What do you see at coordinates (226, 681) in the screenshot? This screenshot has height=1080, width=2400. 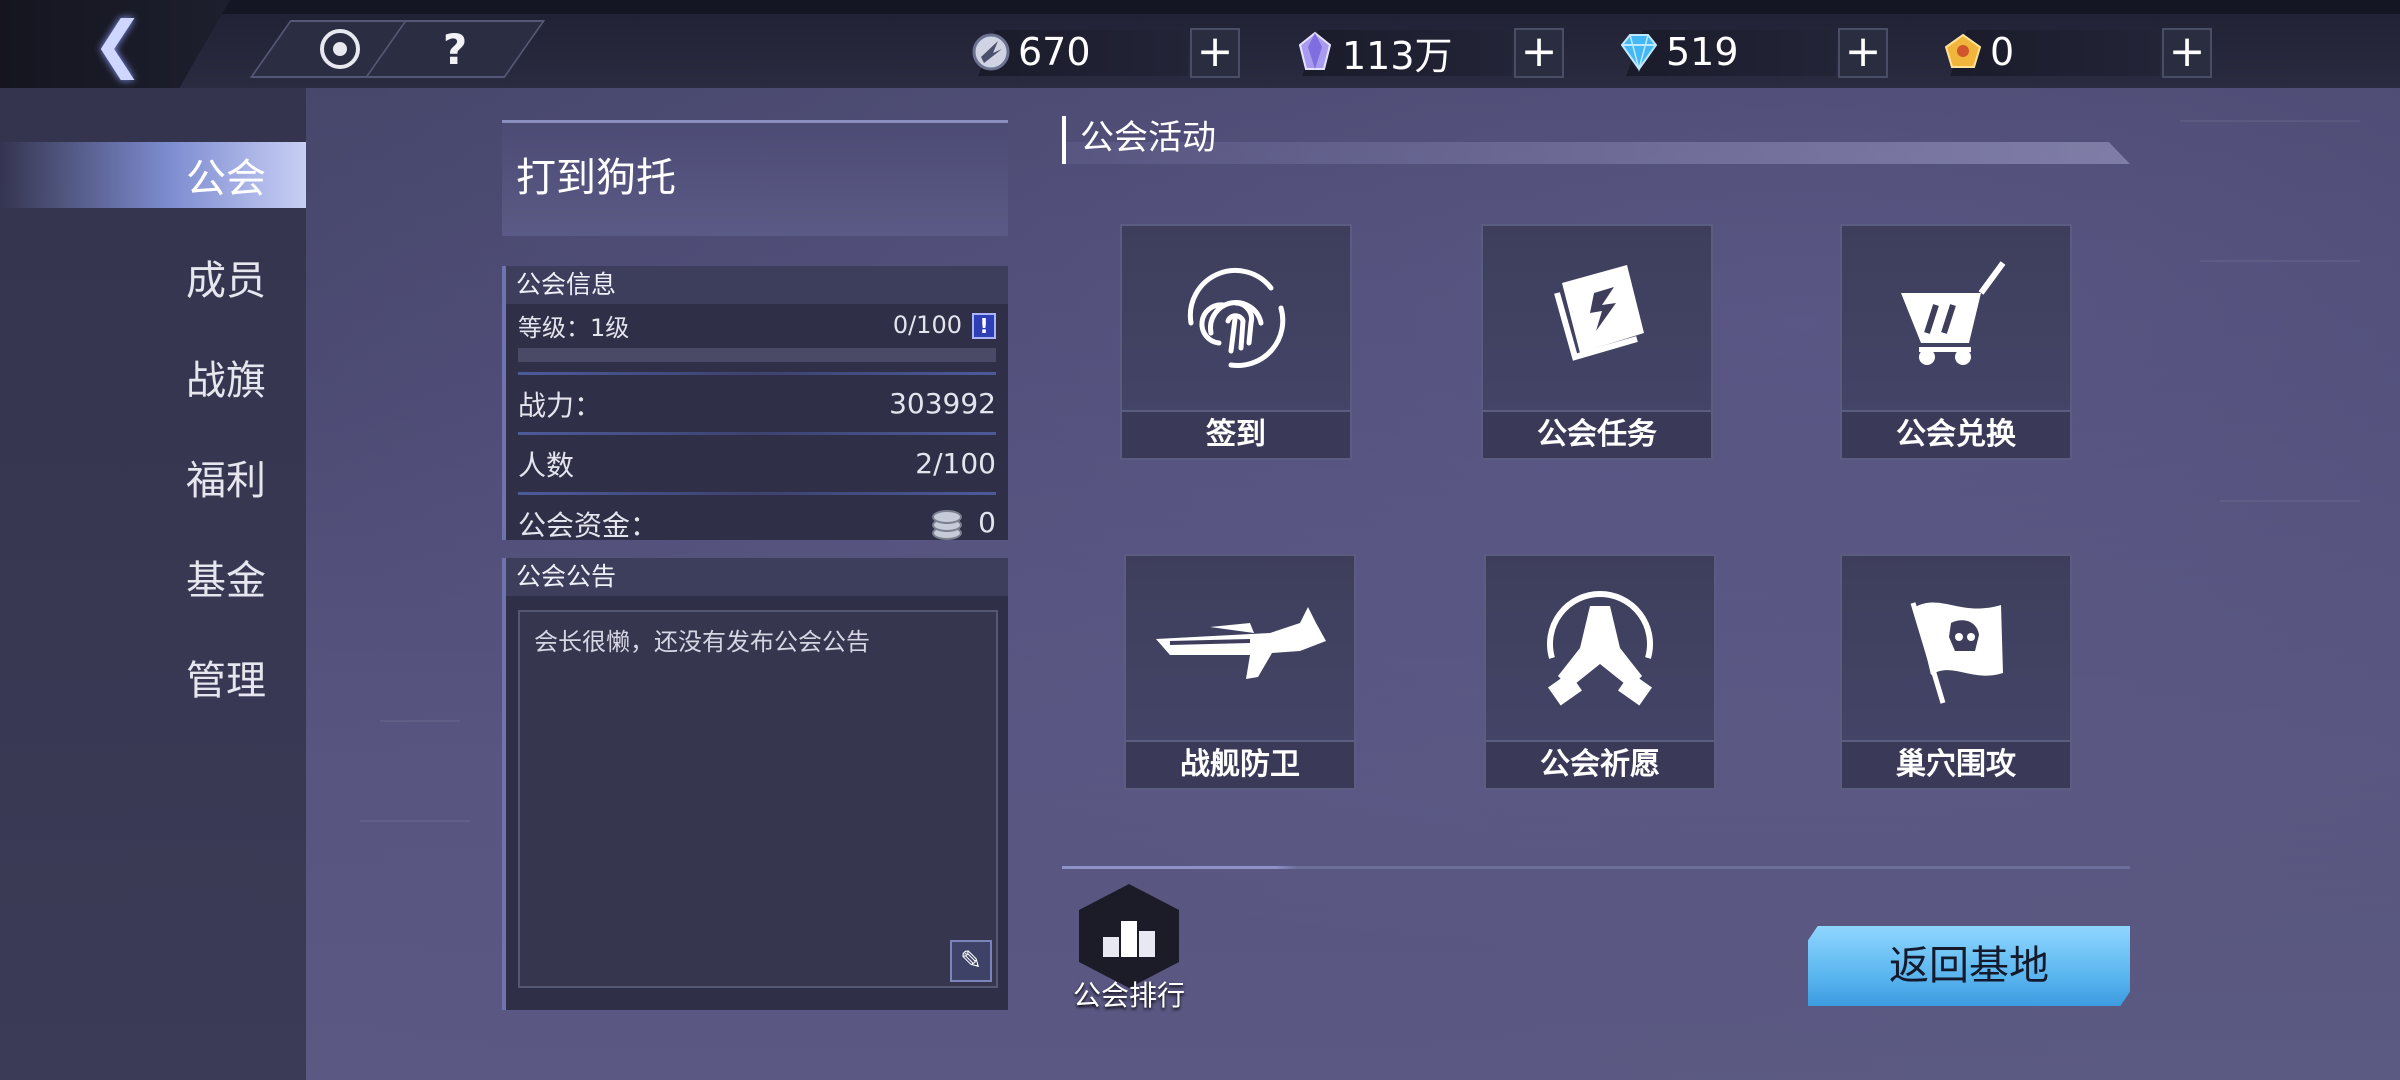 I see `sidebar-item-label: 管理` at bounding box center [226, 681].